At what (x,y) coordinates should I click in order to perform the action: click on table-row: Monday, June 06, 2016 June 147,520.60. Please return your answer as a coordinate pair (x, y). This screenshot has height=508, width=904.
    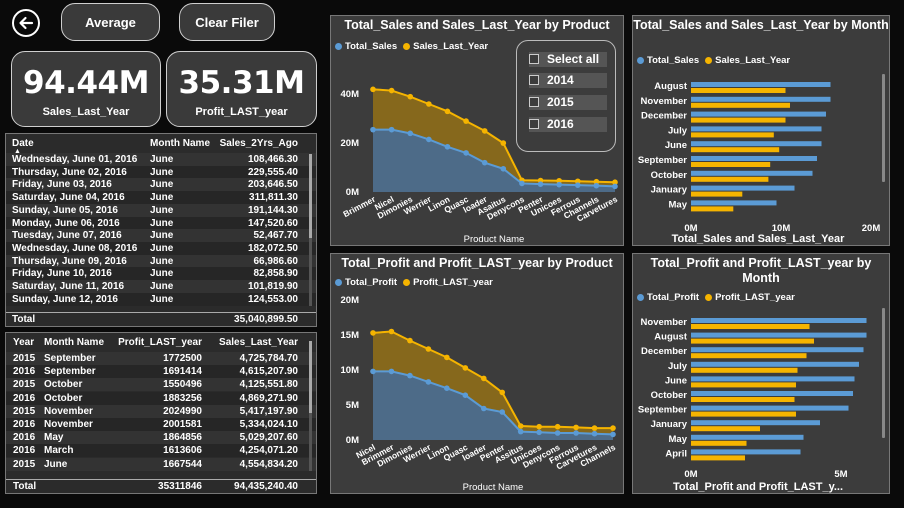
    Looking at the image, I should click on (161, 223).